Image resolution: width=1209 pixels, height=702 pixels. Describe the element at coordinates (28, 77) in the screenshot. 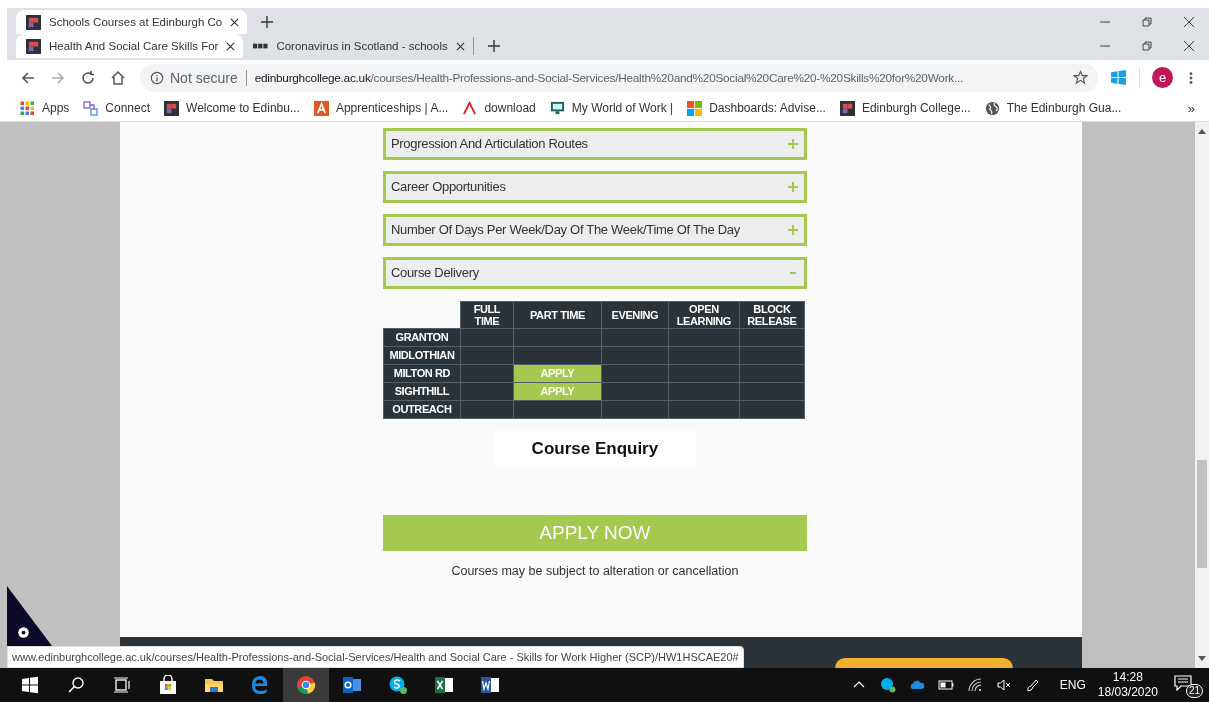

I see `back-arrow-icon` at that location.